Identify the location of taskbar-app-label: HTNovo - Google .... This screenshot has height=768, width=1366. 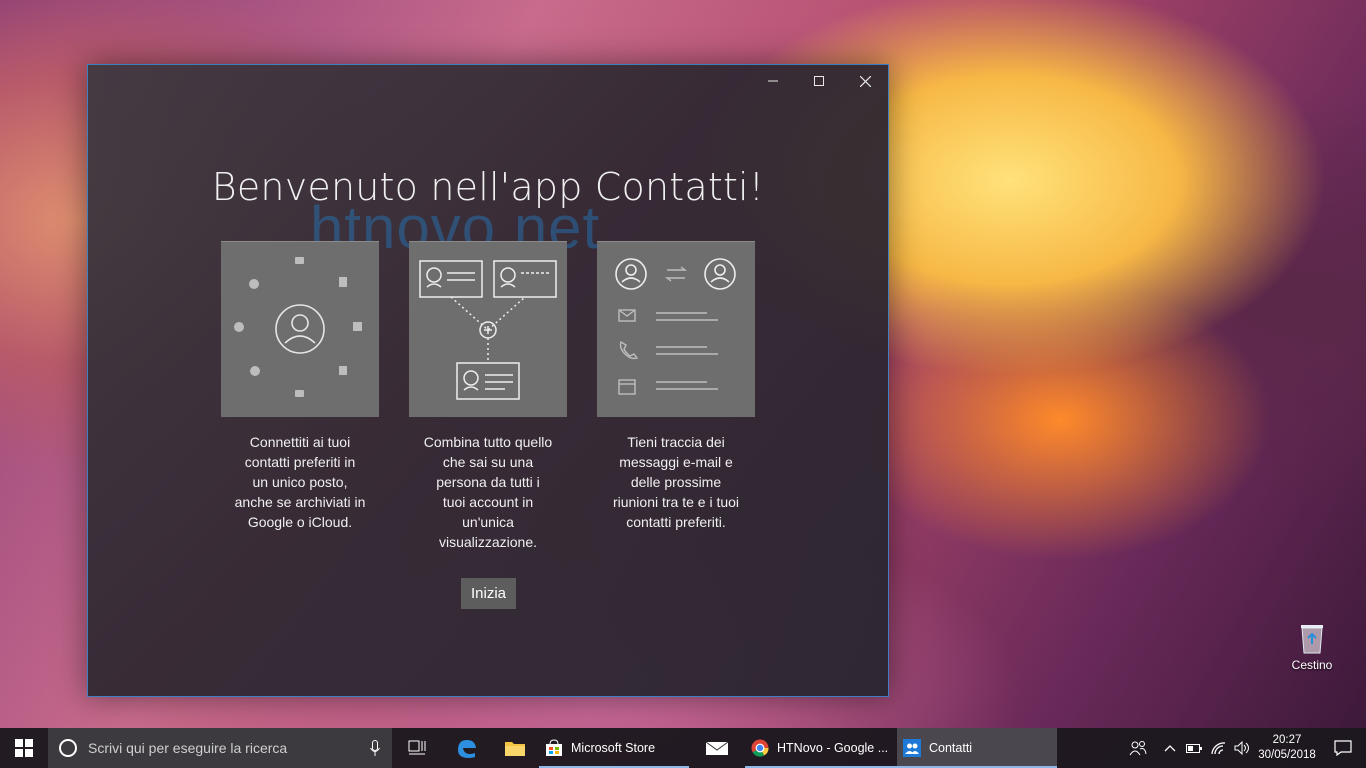
(833, 748).